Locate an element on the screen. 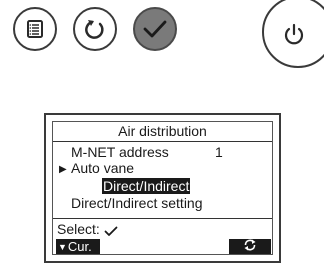 The height and width of the screenshot is (272, 324). footer-divider is located at coordinates (162, 218).